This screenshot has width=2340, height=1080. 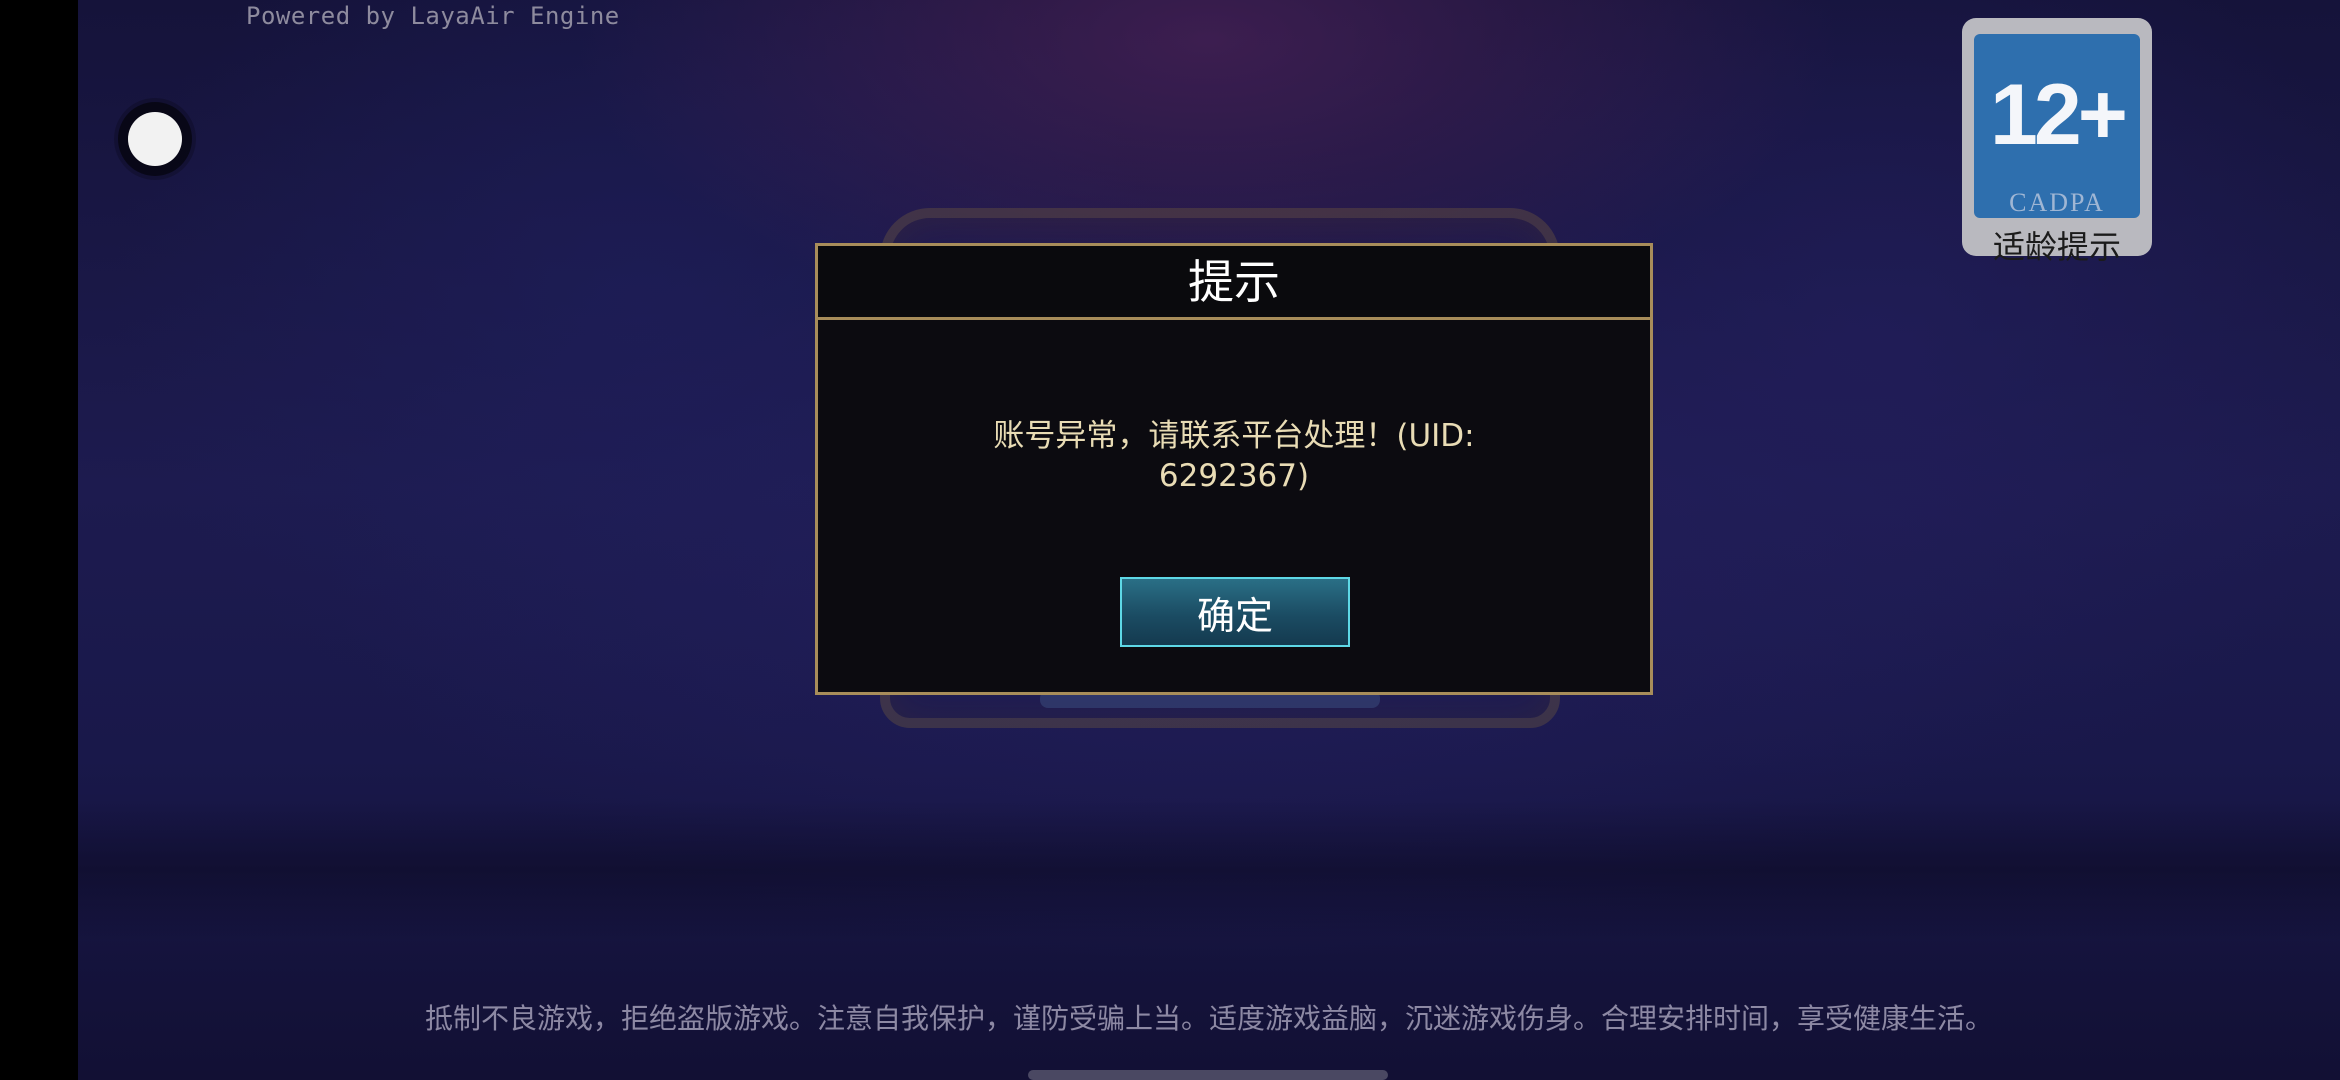 What do you see at coordinates (433, 16) in the screenshot?
I see `engine-credit: Powered by LayaAir Engine` at bounding box center [433, 16].